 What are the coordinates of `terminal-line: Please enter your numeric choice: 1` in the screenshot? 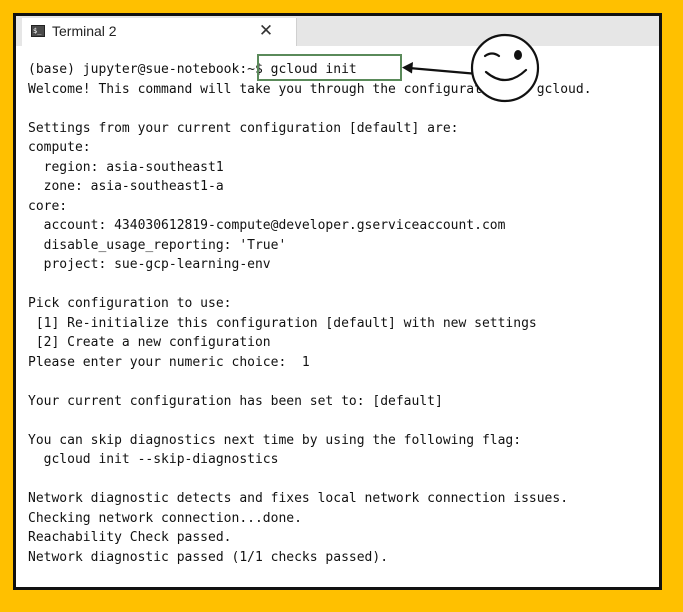 It's located at (169, 362).